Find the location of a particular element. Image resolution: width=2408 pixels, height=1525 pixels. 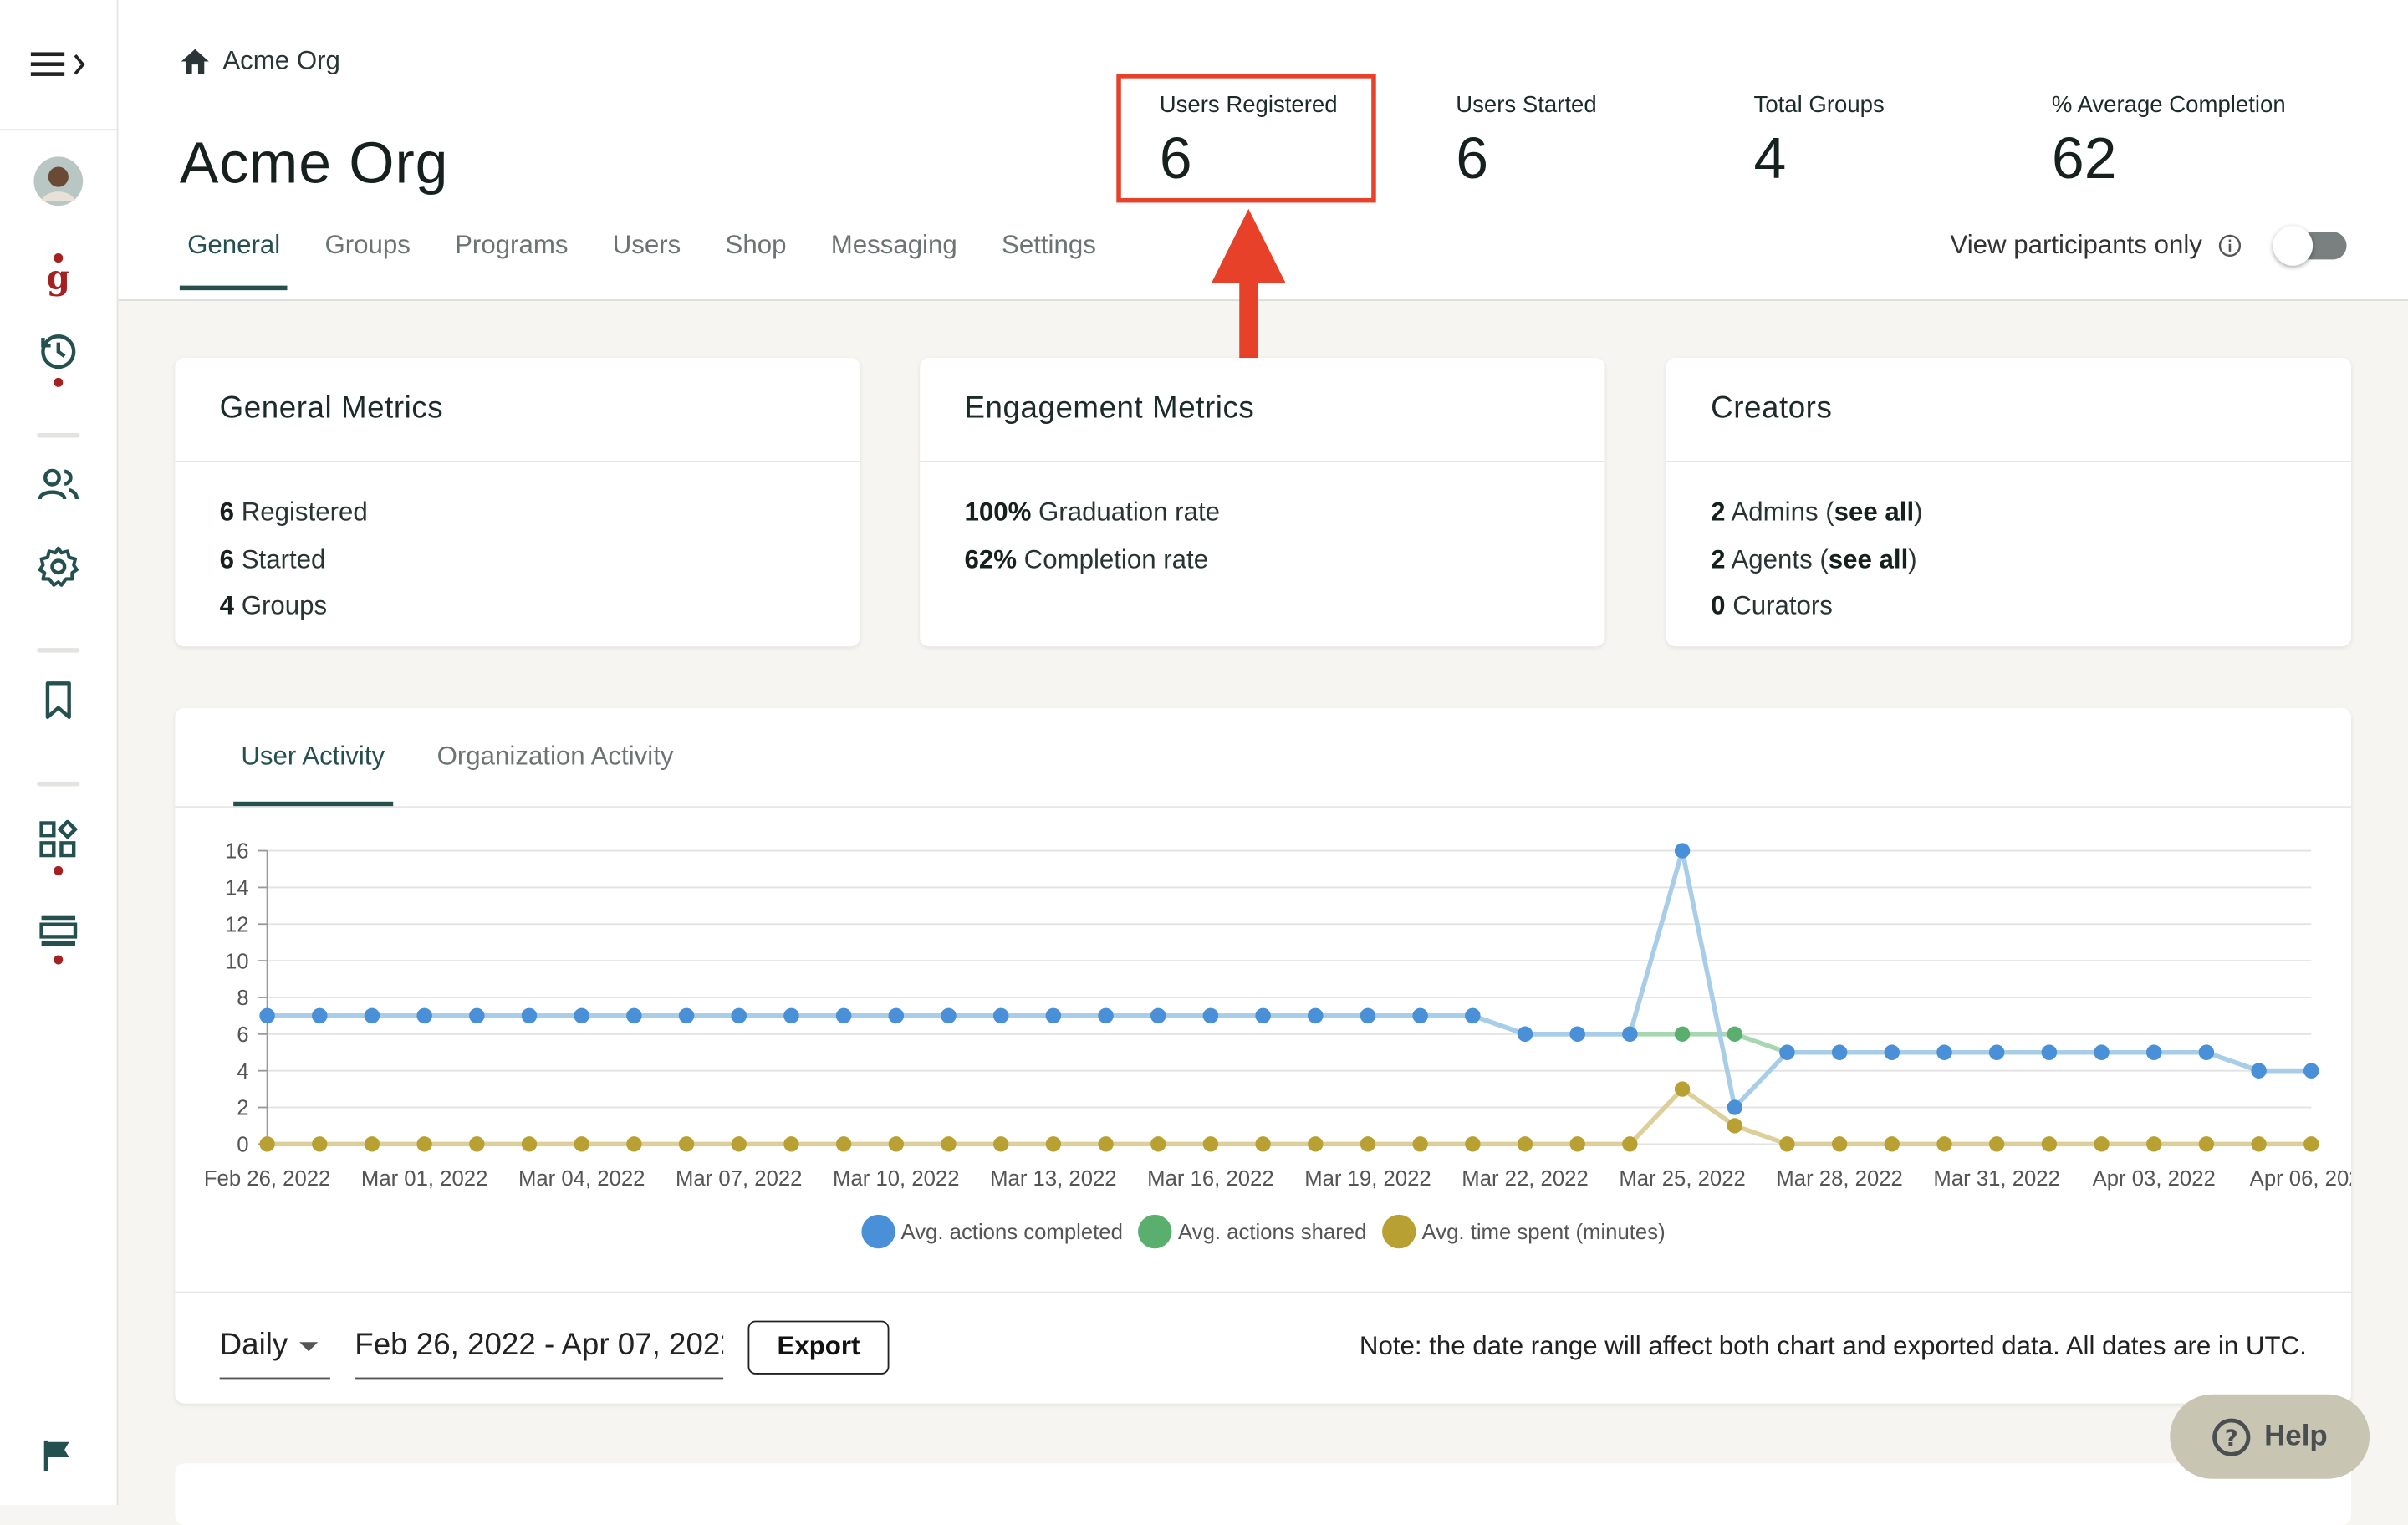

date-range-input: Feb 26, 2022 - Apr 07, 2022 is located at coordinates (540, 1346).